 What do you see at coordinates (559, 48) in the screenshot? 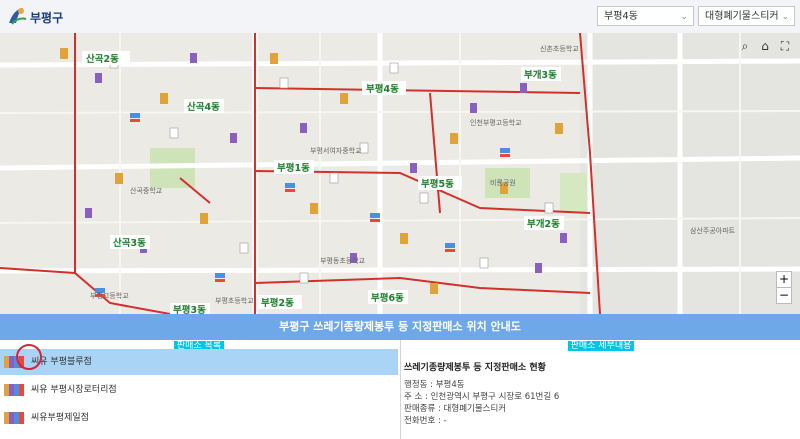
I see `map-place-label: 신촌초등학교` at bounding box center [559, 48].